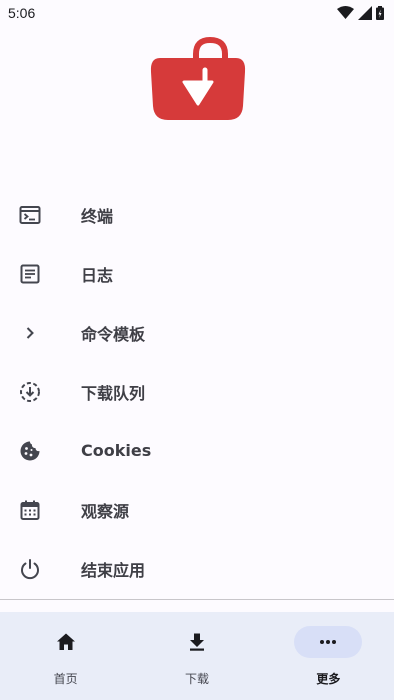  What do you see at coordinates (22, 13) in the screenshot?
I see `status-time: 5:06` at bounding box center [22, 13].